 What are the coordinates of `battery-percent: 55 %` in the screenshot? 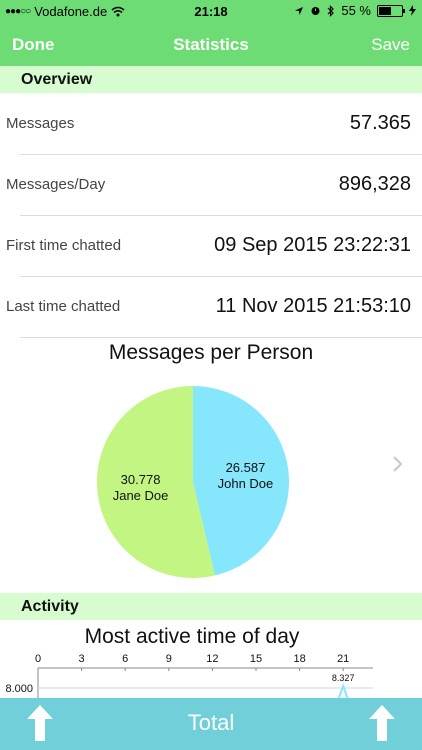 It's located at (356, 10).